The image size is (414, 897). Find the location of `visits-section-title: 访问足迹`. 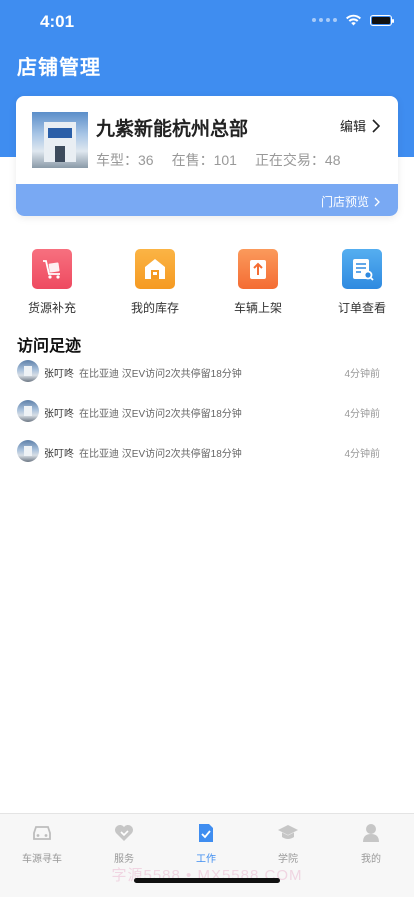

visits-section-title: 访问足迹 is located at coordinates (49, 346).